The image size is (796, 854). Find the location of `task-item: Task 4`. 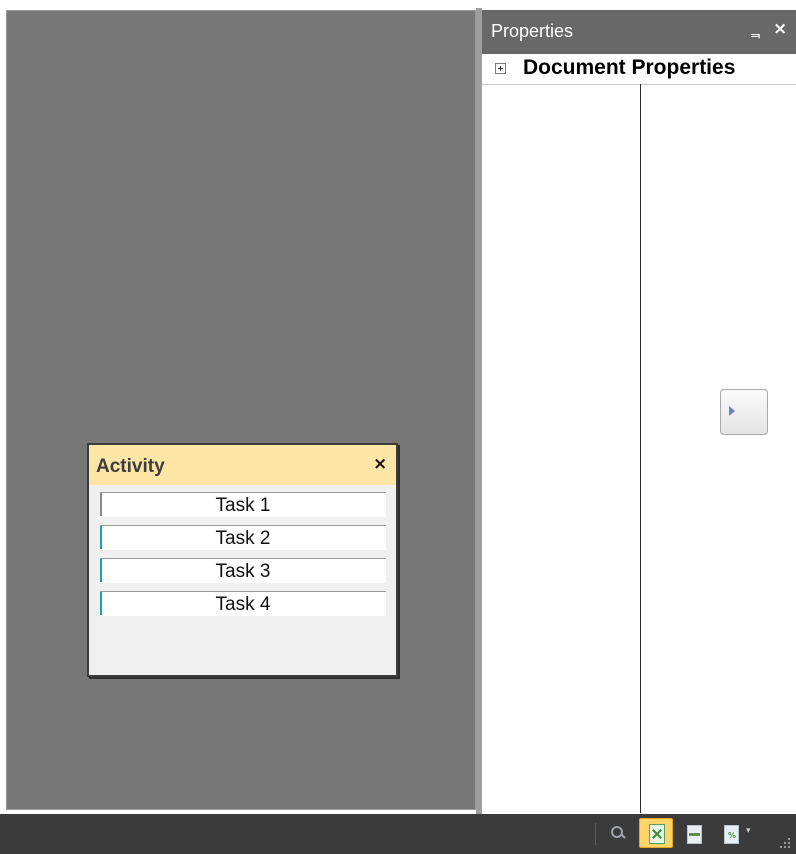

task-item: Task 4 is located at coordinates (243, 603).